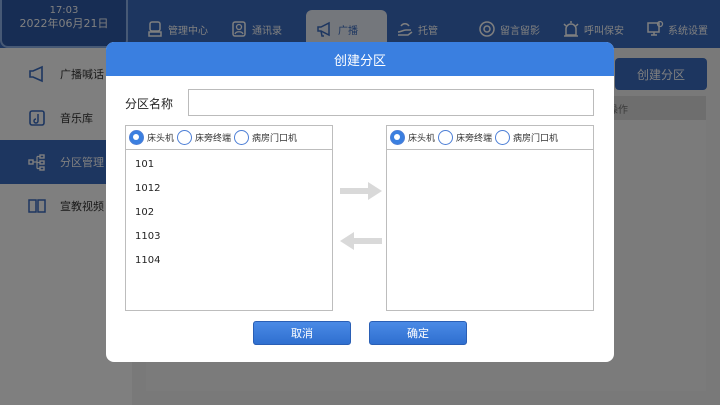  I want to click on move-left-arrow-icon, so click(361, 241).